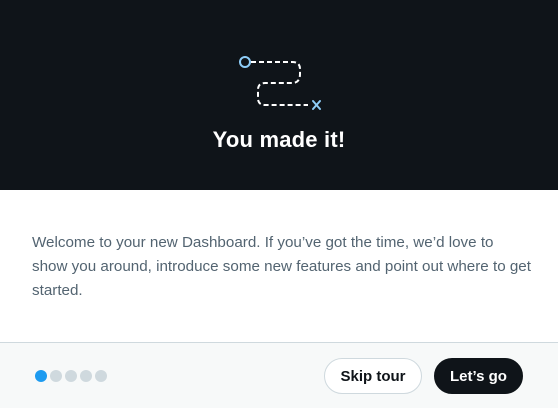  I want to click on lets-go-button: Let’s go, so click(478, 376).